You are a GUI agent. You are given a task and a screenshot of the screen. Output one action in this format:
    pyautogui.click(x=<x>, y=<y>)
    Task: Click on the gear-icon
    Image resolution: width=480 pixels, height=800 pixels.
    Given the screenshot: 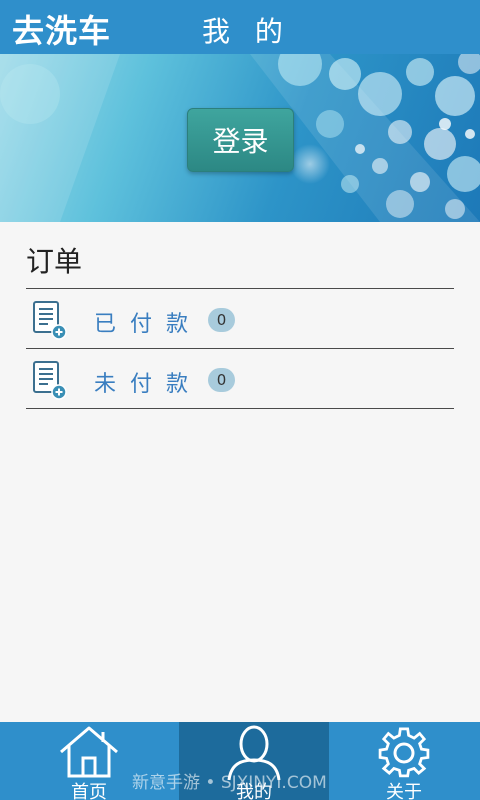 What is the action you would take?
    pyautogui.click(x=404, y=752)
    